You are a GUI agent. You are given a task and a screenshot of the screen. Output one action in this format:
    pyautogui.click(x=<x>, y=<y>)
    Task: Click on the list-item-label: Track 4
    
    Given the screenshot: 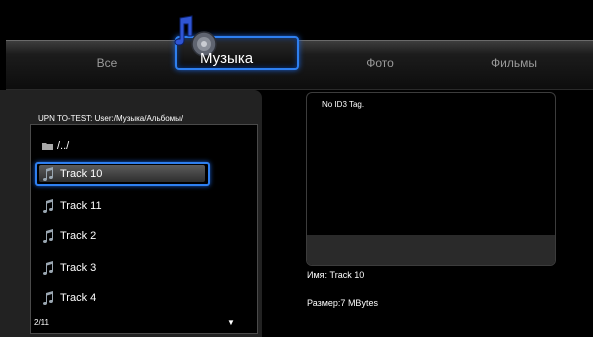 What is the action you would take?
    pyautogui.click(x=78, y=298)
    